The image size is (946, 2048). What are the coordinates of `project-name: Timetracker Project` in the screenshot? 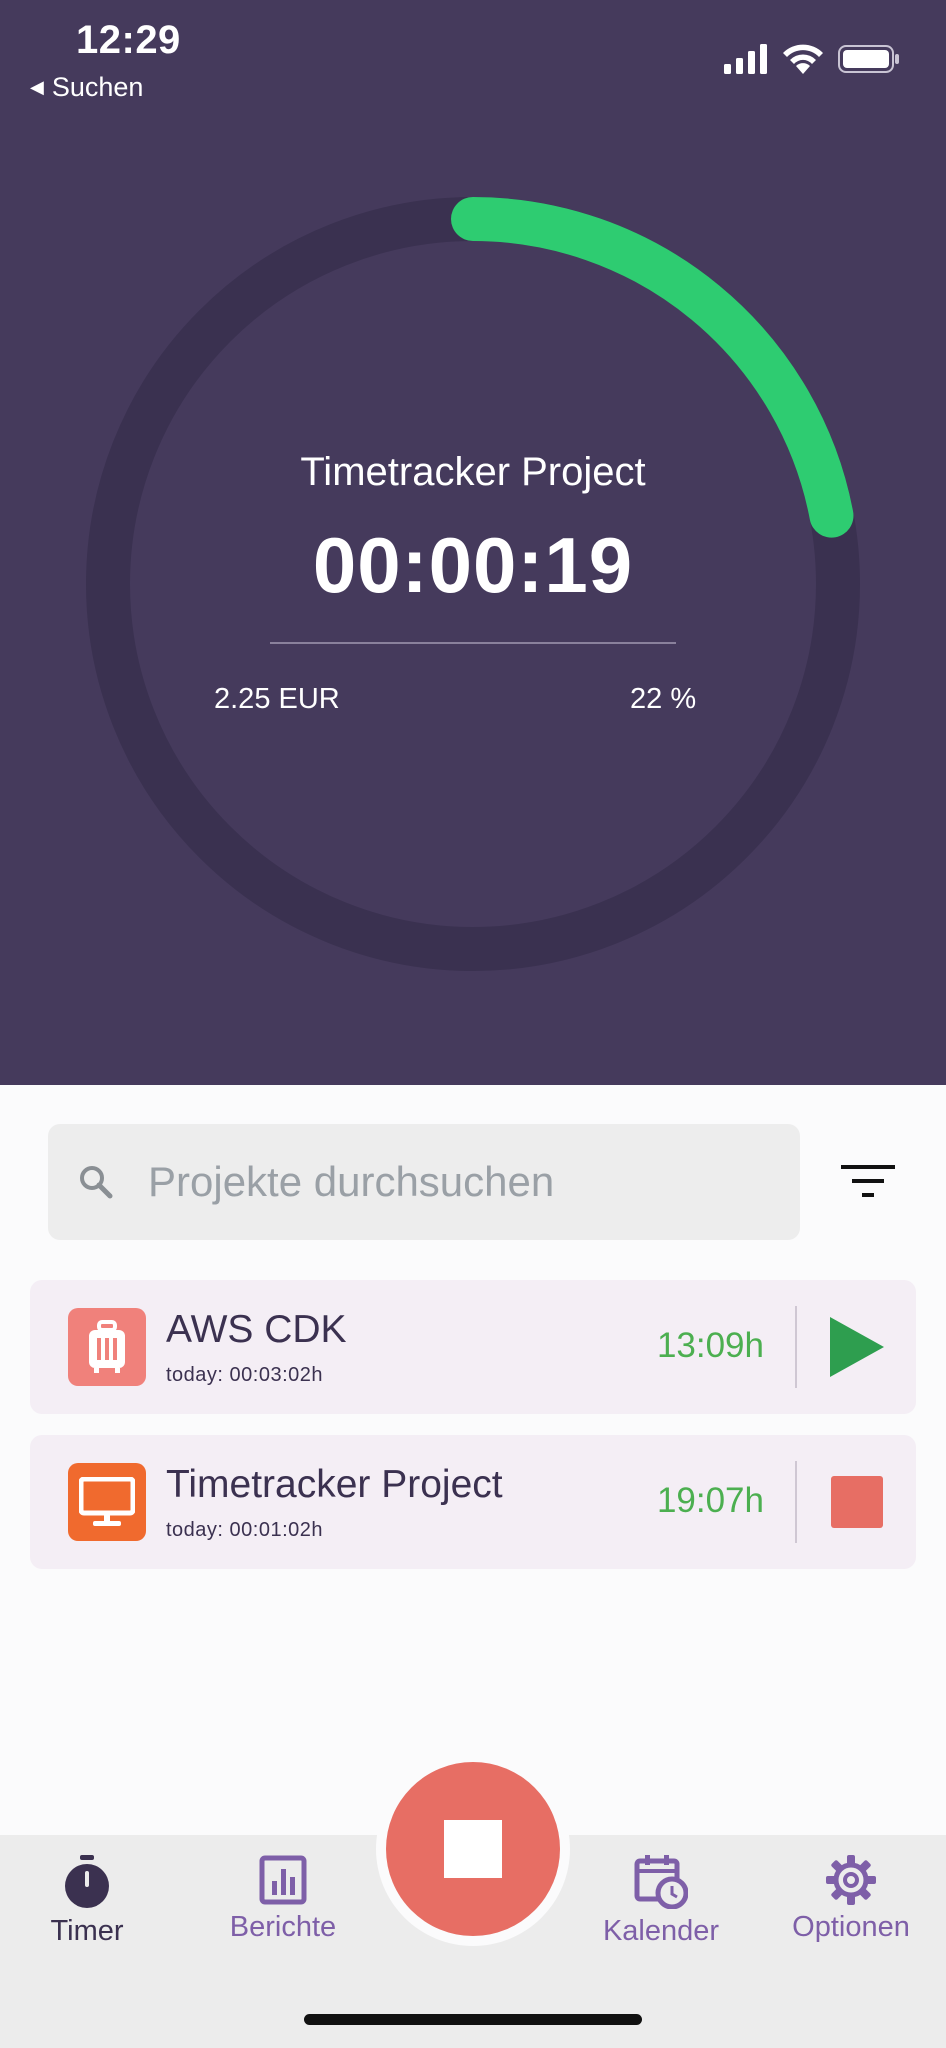 It's located at (334, 1484).